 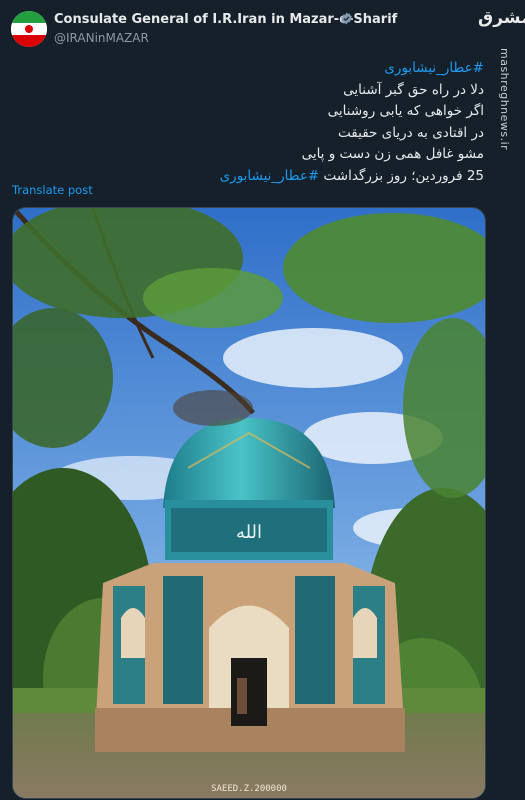 I want to click on tweet-line-text: 25 فروردین؛ روز بزرگداشت, so click(x=401, y=175).